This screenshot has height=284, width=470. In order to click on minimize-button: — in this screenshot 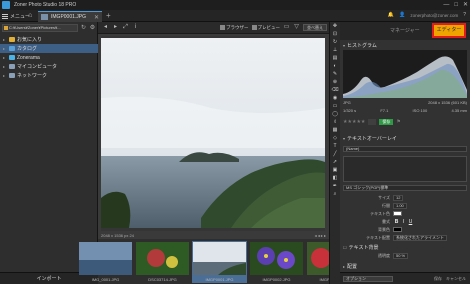, I will do `click(446, 5)`.